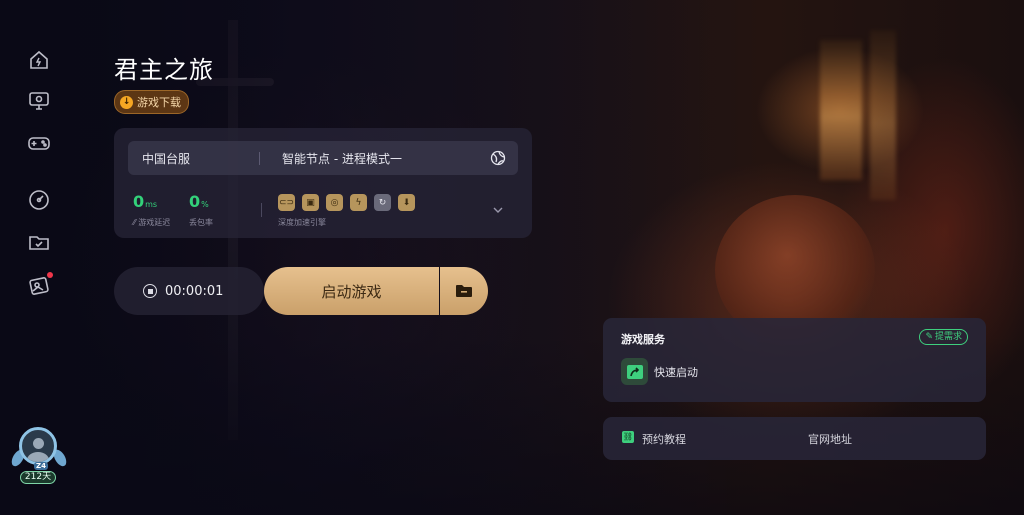 The image size is (1024, 515). Describe the element at coordinates (929, 337) in the screenshot. I see `pencil-icon: ✎` at that location.